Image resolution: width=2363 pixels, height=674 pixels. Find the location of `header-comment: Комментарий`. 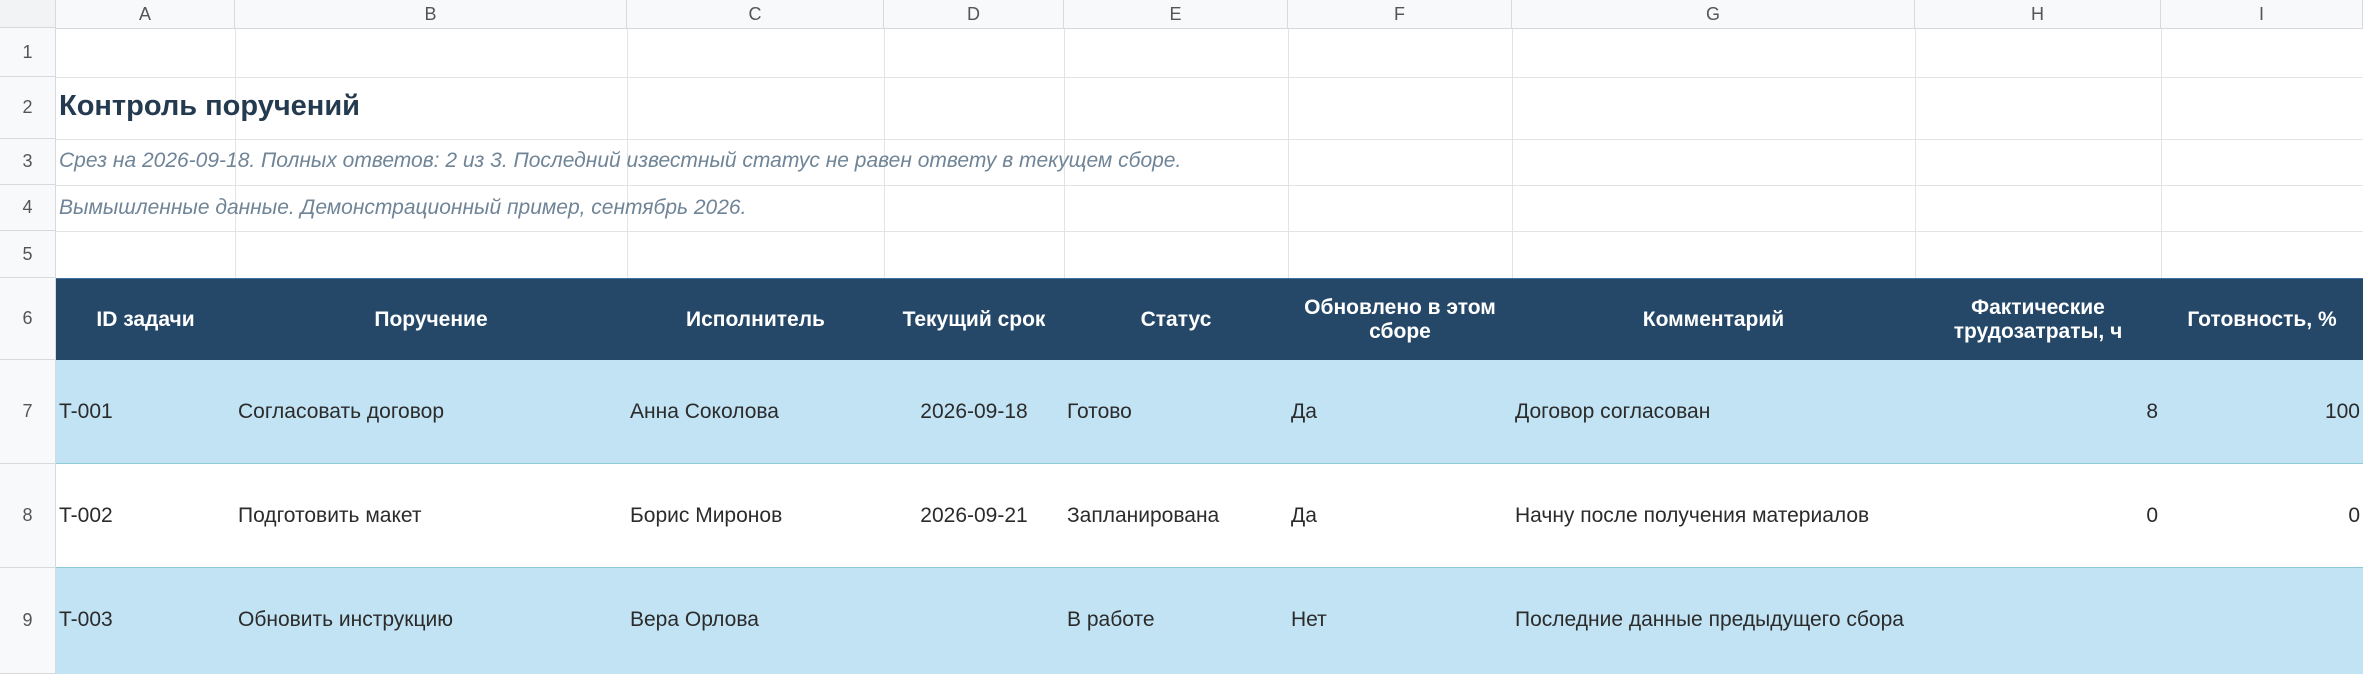

header-comment: Комментарий is located at coordinates (1713, 320).